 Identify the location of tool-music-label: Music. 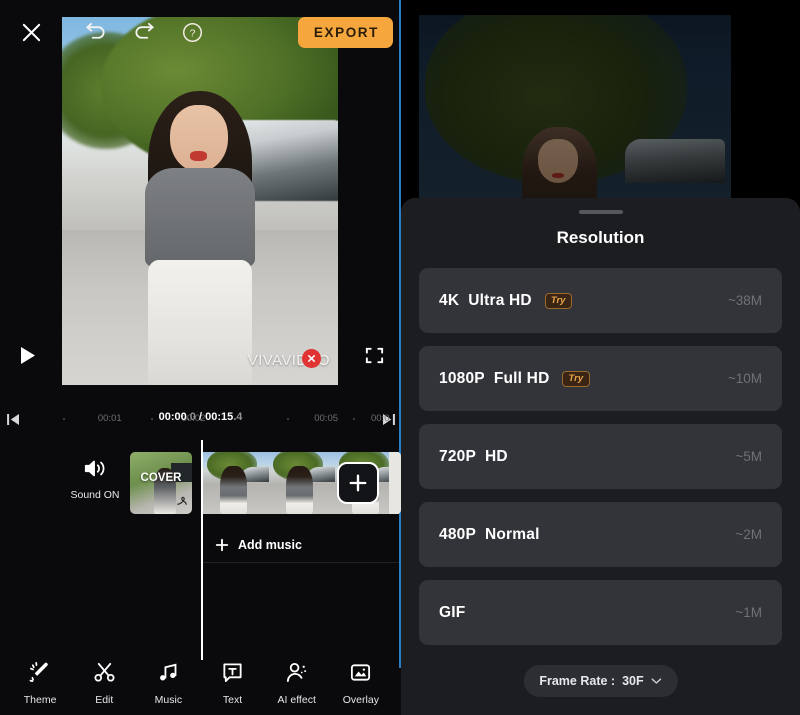
(168, 699).